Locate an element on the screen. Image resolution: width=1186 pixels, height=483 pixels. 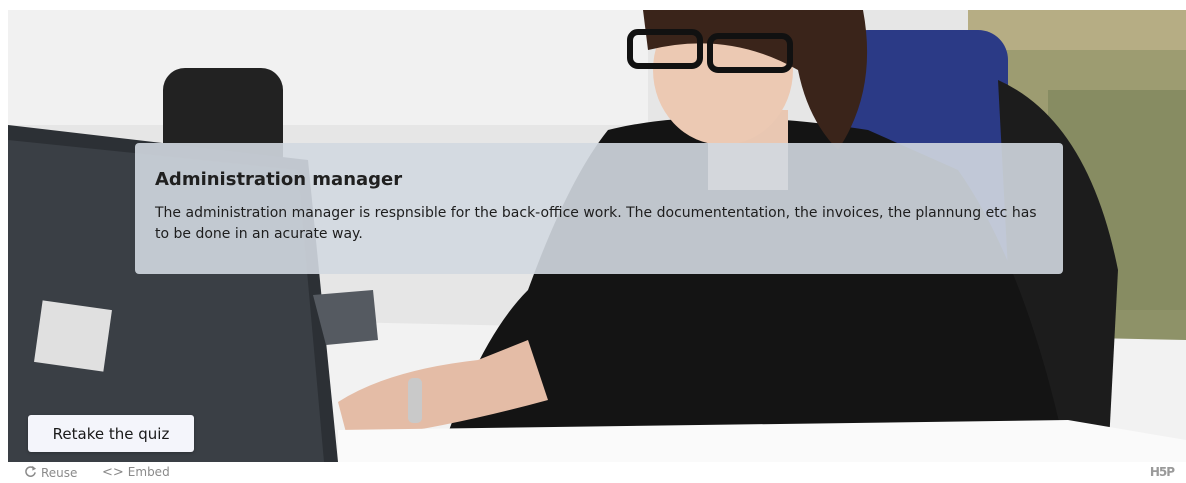
retake-quiz-button: Retake the quiz is located at coordinates (111, 433).